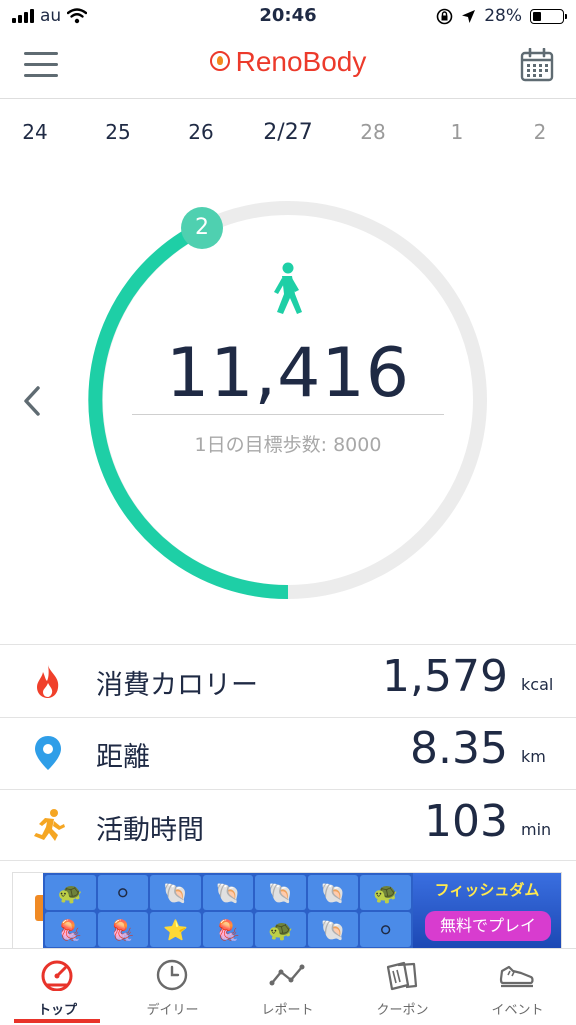 The height and width of the screenshot is (1025, 576). What do you see at coordinates (287, 1010) in the screenshot?
I see `tab-label: レポート` at bounding box center [287, 1010].